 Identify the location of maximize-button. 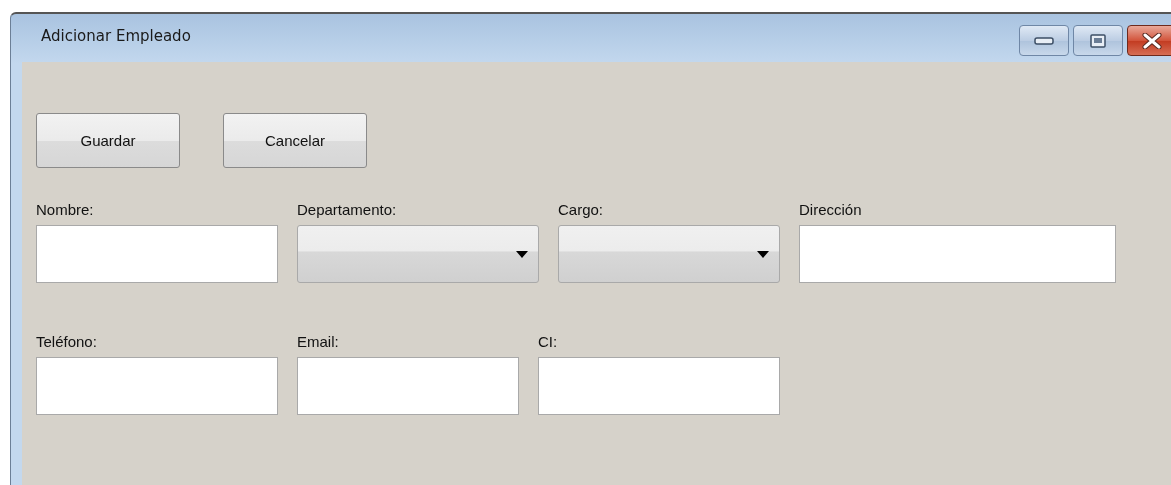
(1098, 40).